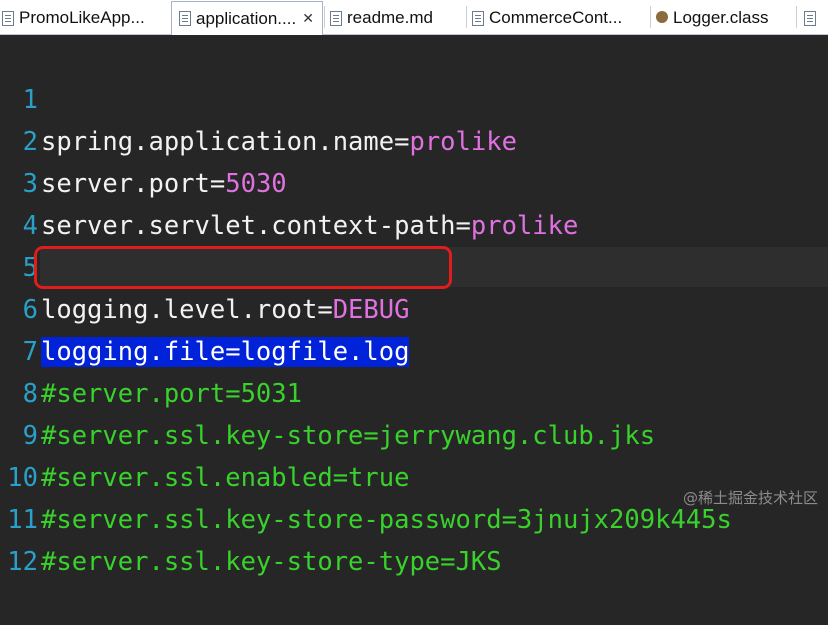 This screenshot has height=625, width=828. Describe the element at coordinates (414, 202) in the screenshot. I see `code-line: 4` at that location.